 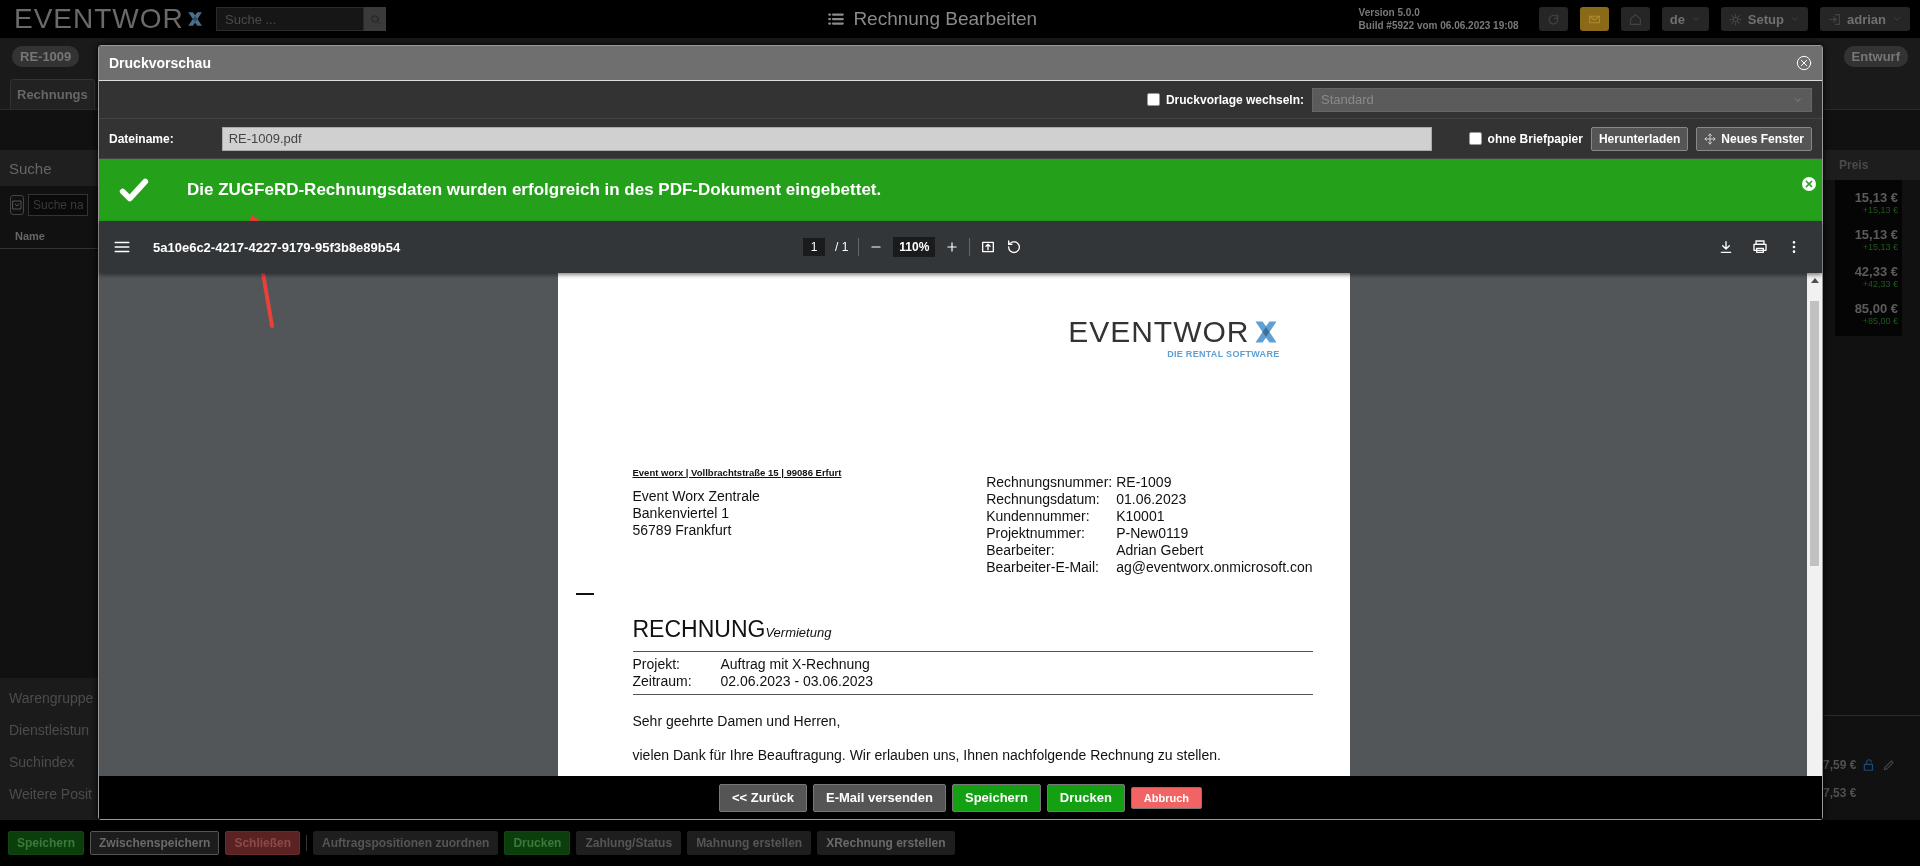 I want to click on scroll-up-icon, so click(x=1814, y=280).